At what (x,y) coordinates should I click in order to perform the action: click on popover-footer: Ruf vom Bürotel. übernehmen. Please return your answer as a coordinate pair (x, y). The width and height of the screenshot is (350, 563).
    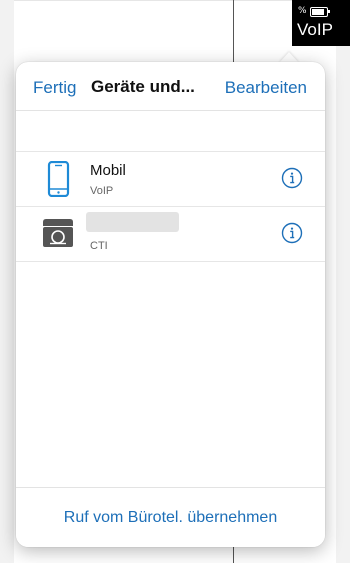
    Looking at the image, I should click on (170, 517).